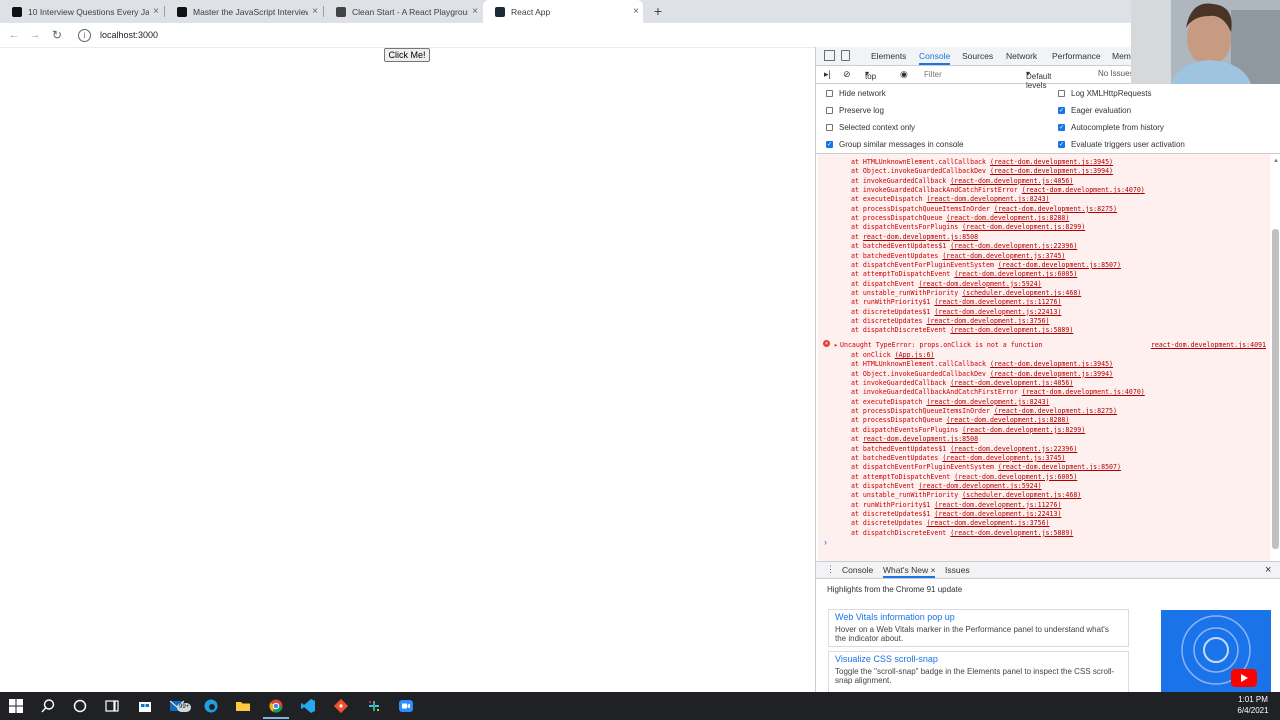 This screenshot has width=1280, height=720. Describe the element at coordinates (57, 35) in the screenshot. I see `reload-icon: ↻` at that location.